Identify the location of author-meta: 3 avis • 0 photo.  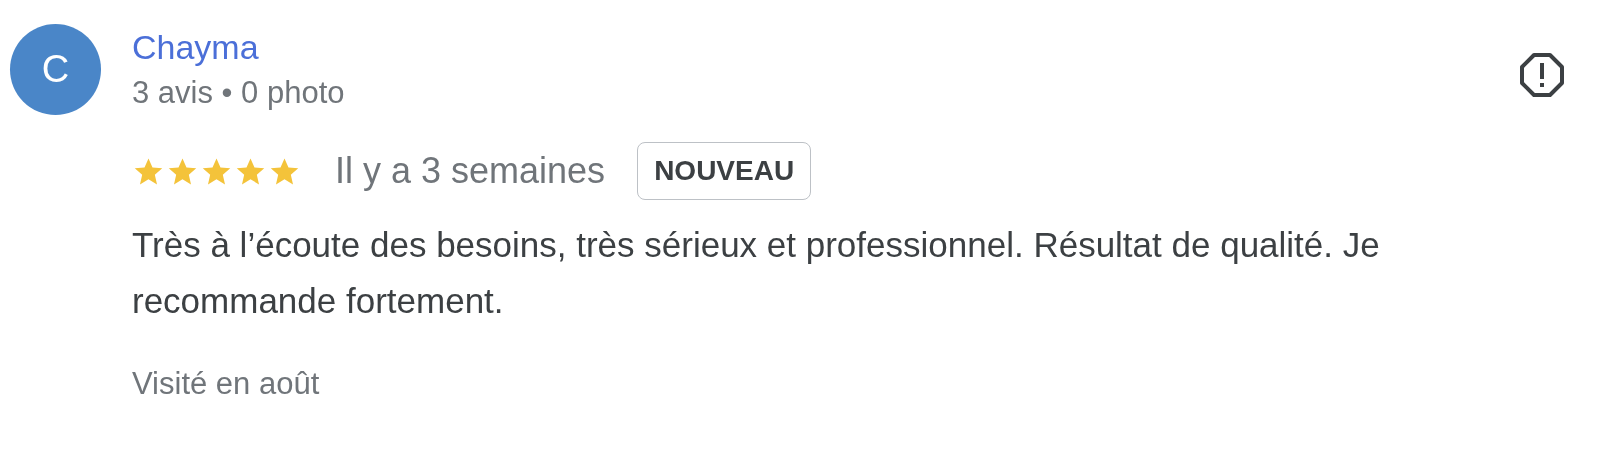
(238, 93).